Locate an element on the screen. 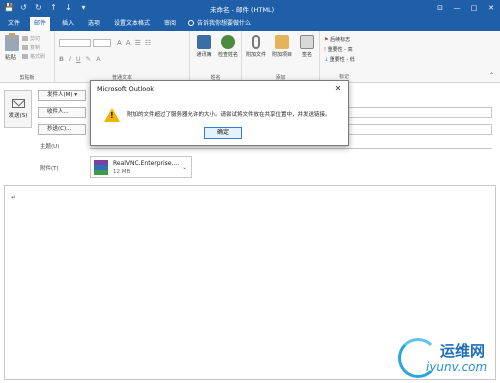  paragraph-mark: ↵ is located at coordinates (14, 197).